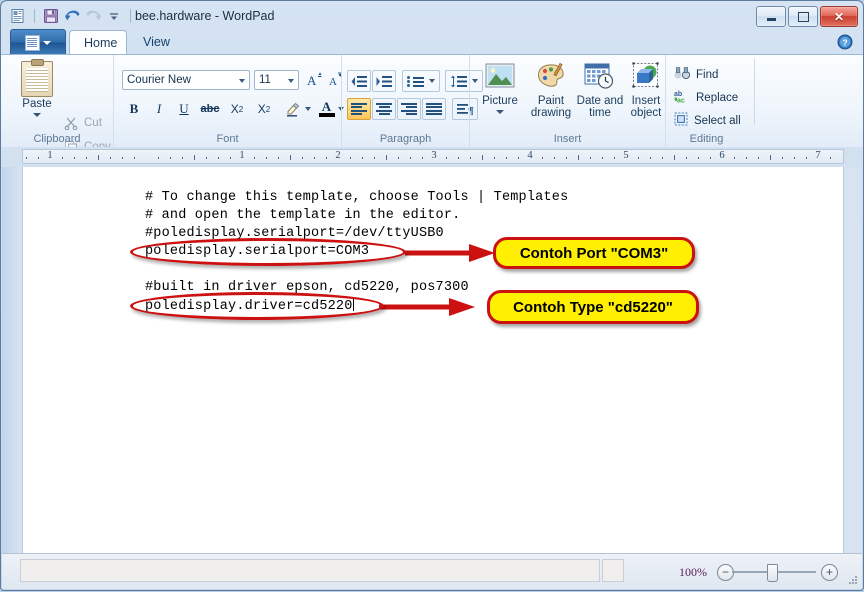 The image size is (864, 592). I want to click on close-icon: ✕, so click(839, 16).